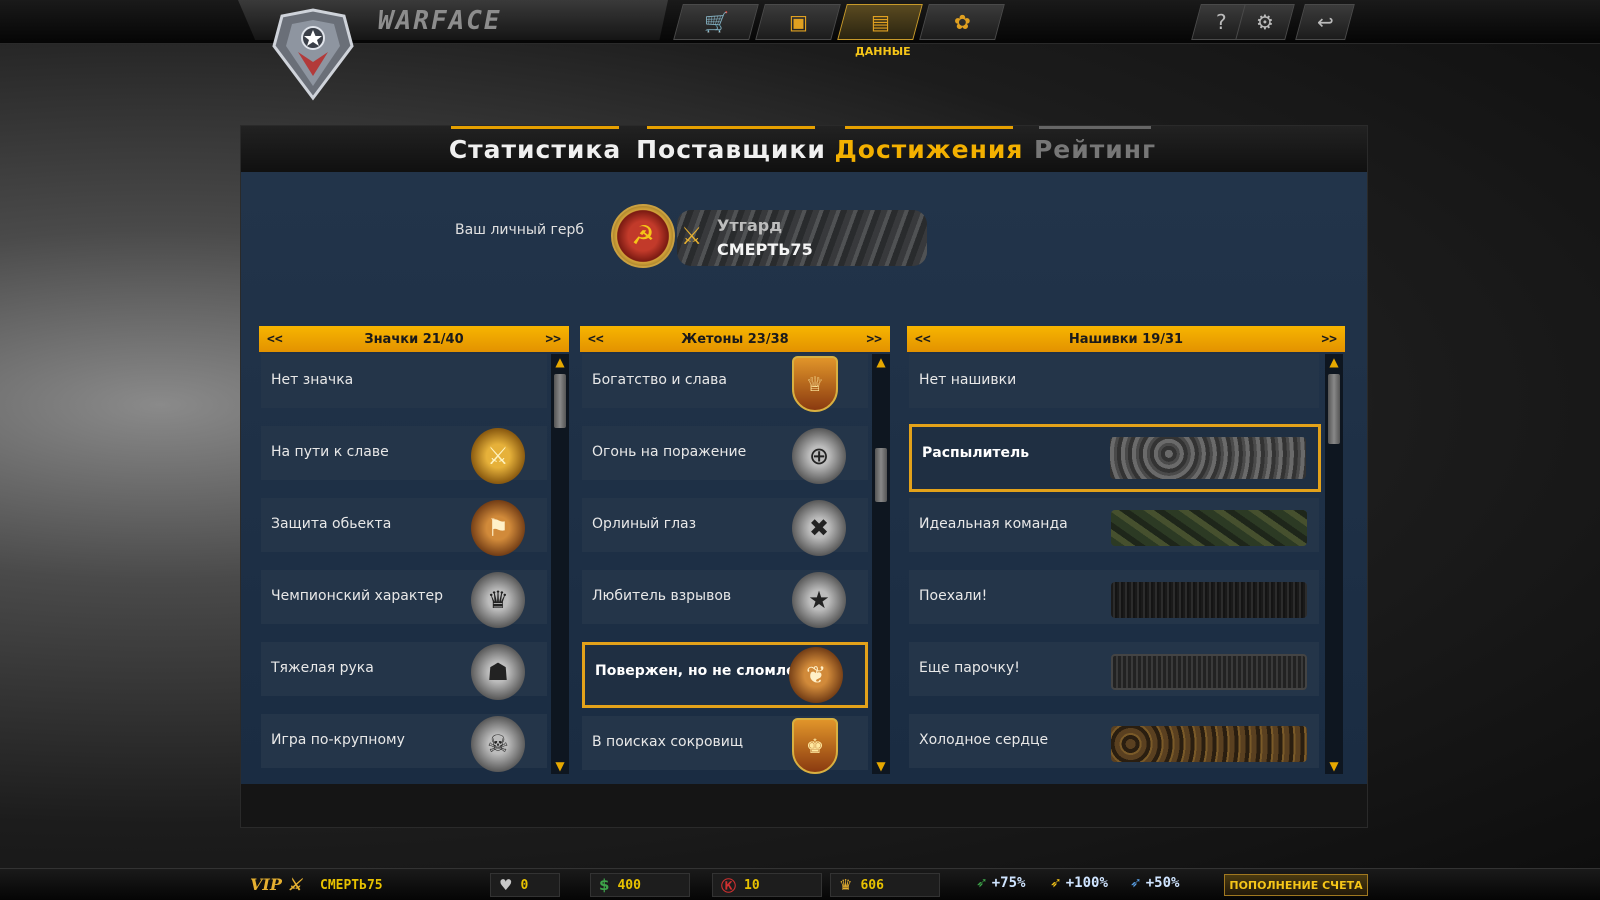 Image resolution: width=1600 pixels, height=900 pixels. What do you see at coordinates (819, 456) in the screenshot?
I see `crosshair-icon: ⊕` at bounding box center [819, 456].